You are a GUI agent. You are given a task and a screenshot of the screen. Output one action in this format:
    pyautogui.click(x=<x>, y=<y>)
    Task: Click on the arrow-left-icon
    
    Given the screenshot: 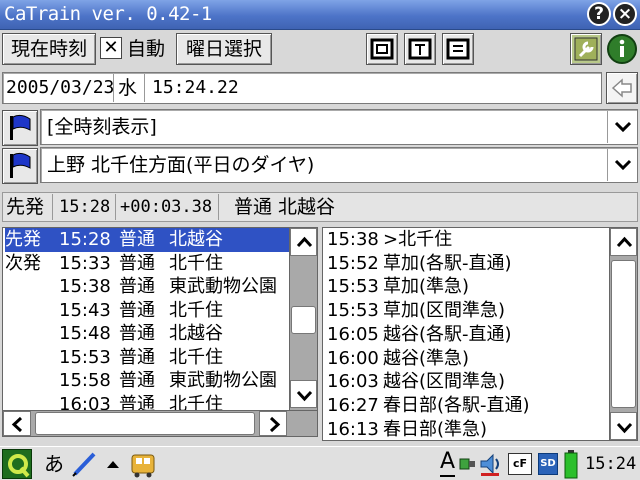 What is the action you would take?
    pyautogui.click(x=621, y=88)
    